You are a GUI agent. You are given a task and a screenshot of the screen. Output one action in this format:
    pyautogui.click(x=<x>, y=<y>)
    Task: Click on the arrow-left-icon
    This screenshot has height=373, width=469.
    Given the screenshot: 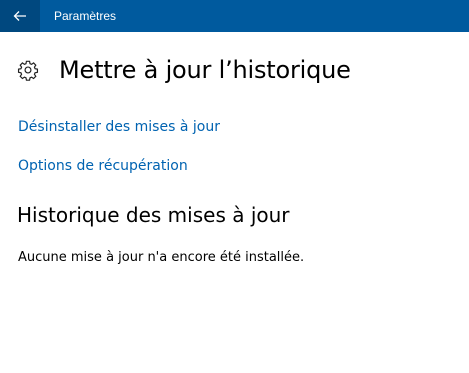 What is the action you would take?
    pyautogui.click(x=20, y=16)
    